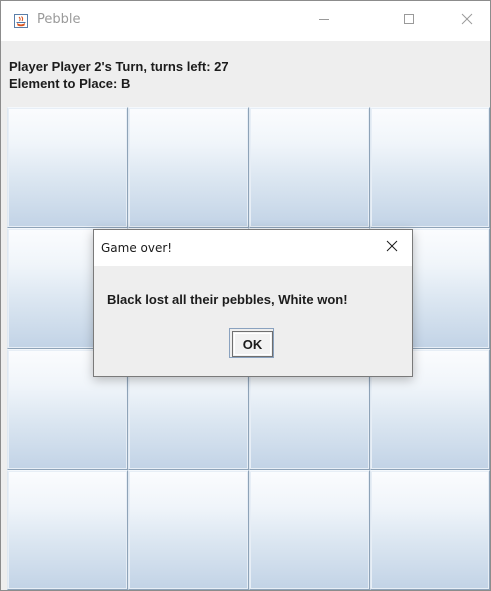 Image resolution: width=491 pixels, height=591 pixels. I want to click on window-title: Pebble, so click(59, 19).